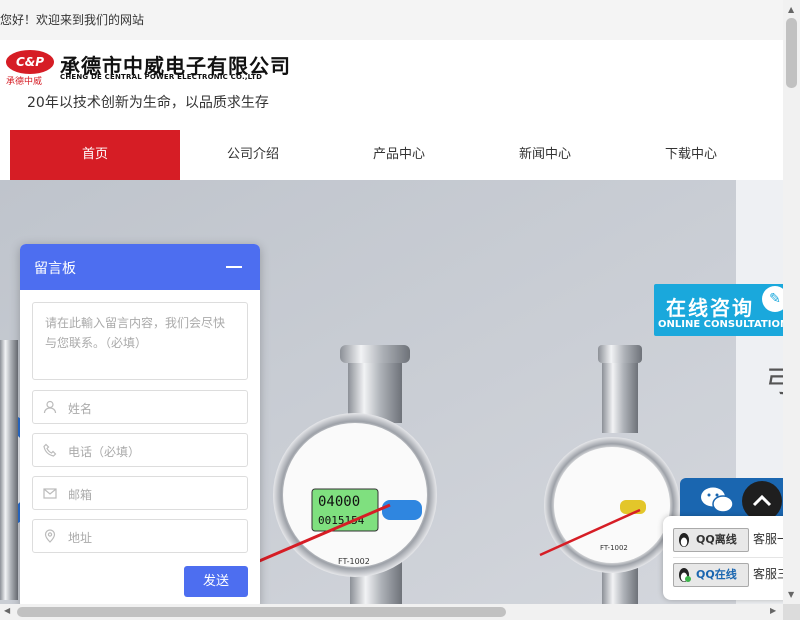  I want to click on scroll-up-arrow-icon: ▲, so click(791, 9).